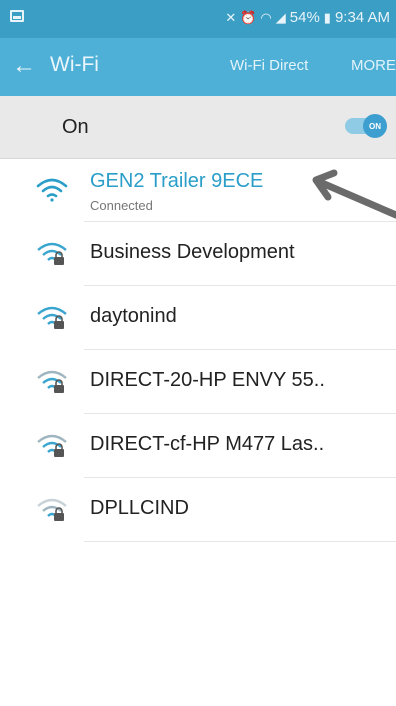  Describe the element at coordinates (207, 444) in the screenshot. I see `network-name: DIRECT-cf-HP M477 Las..` at that location.